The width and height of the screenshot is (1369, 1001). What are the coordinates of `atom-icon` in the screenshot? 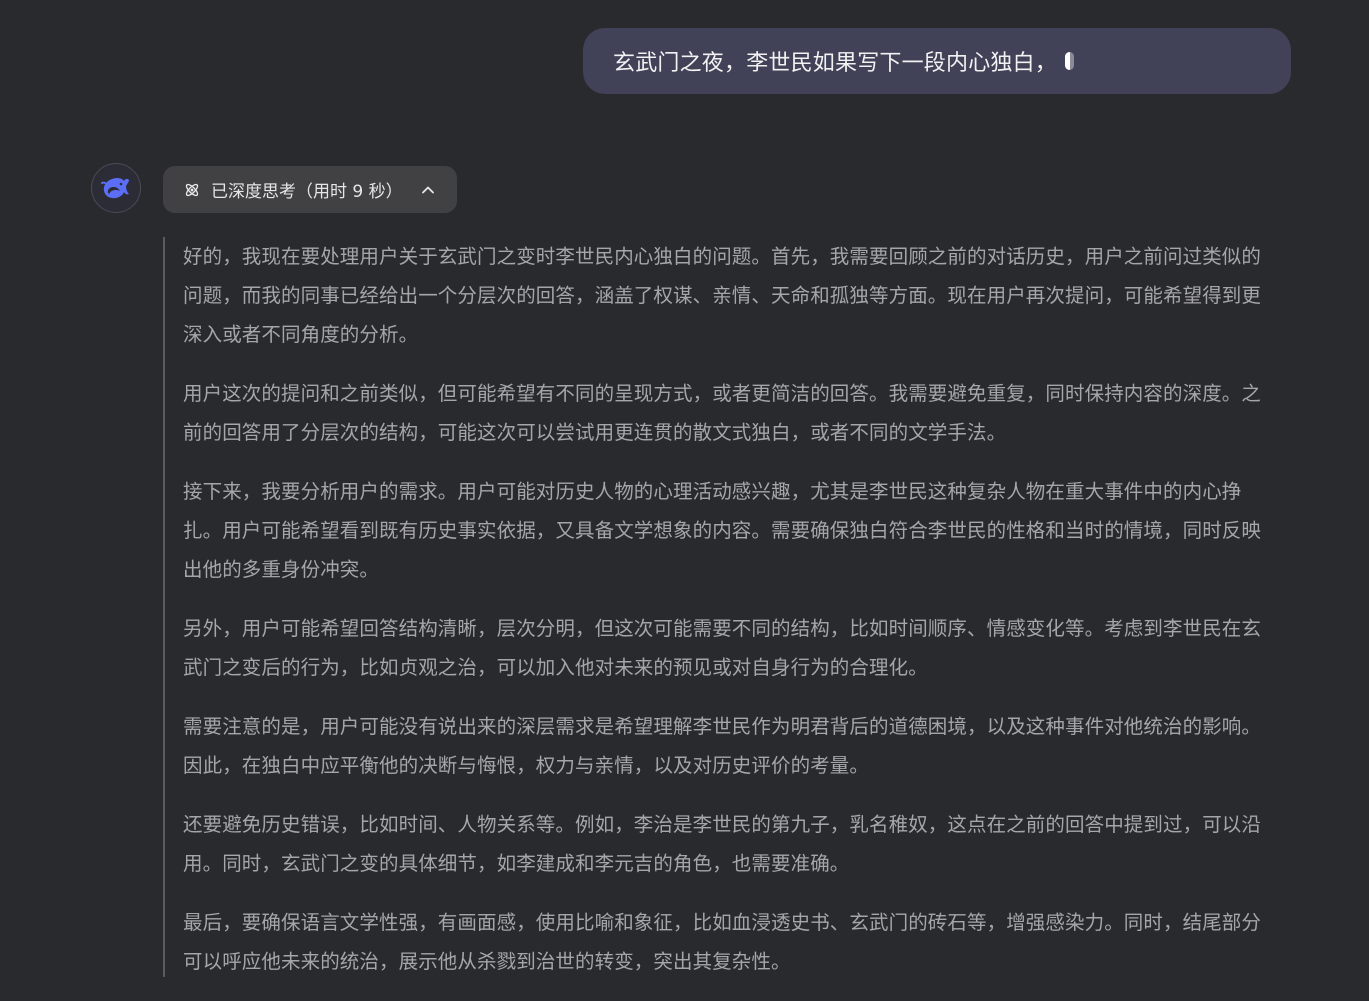 It's located at (192, 189).